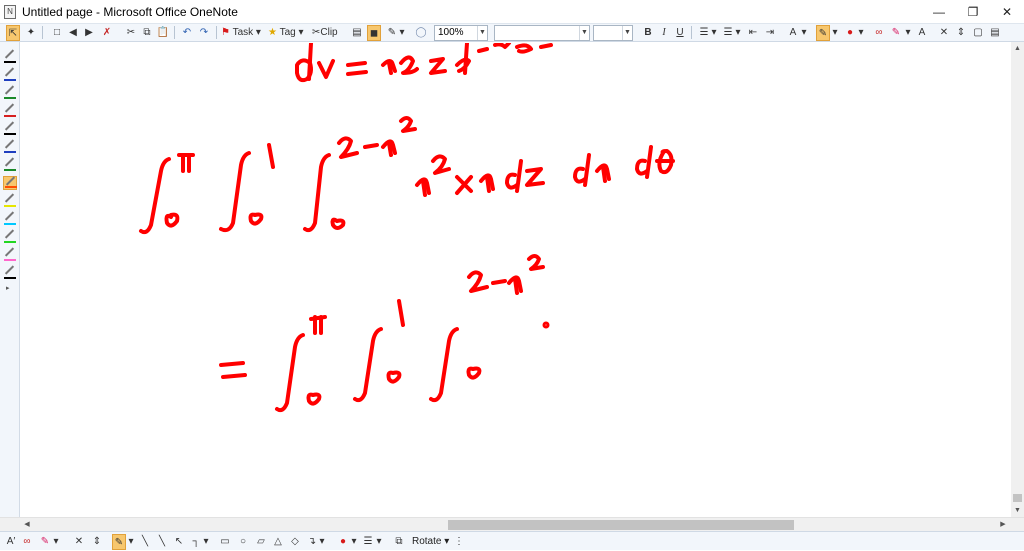 Image resolution: width=1024 pixels, height=551 pixels. What do you see at coordinates (10, 12) in the screenshot?
I see `onenote-app-icon: N` at bounding box center [10, 12].